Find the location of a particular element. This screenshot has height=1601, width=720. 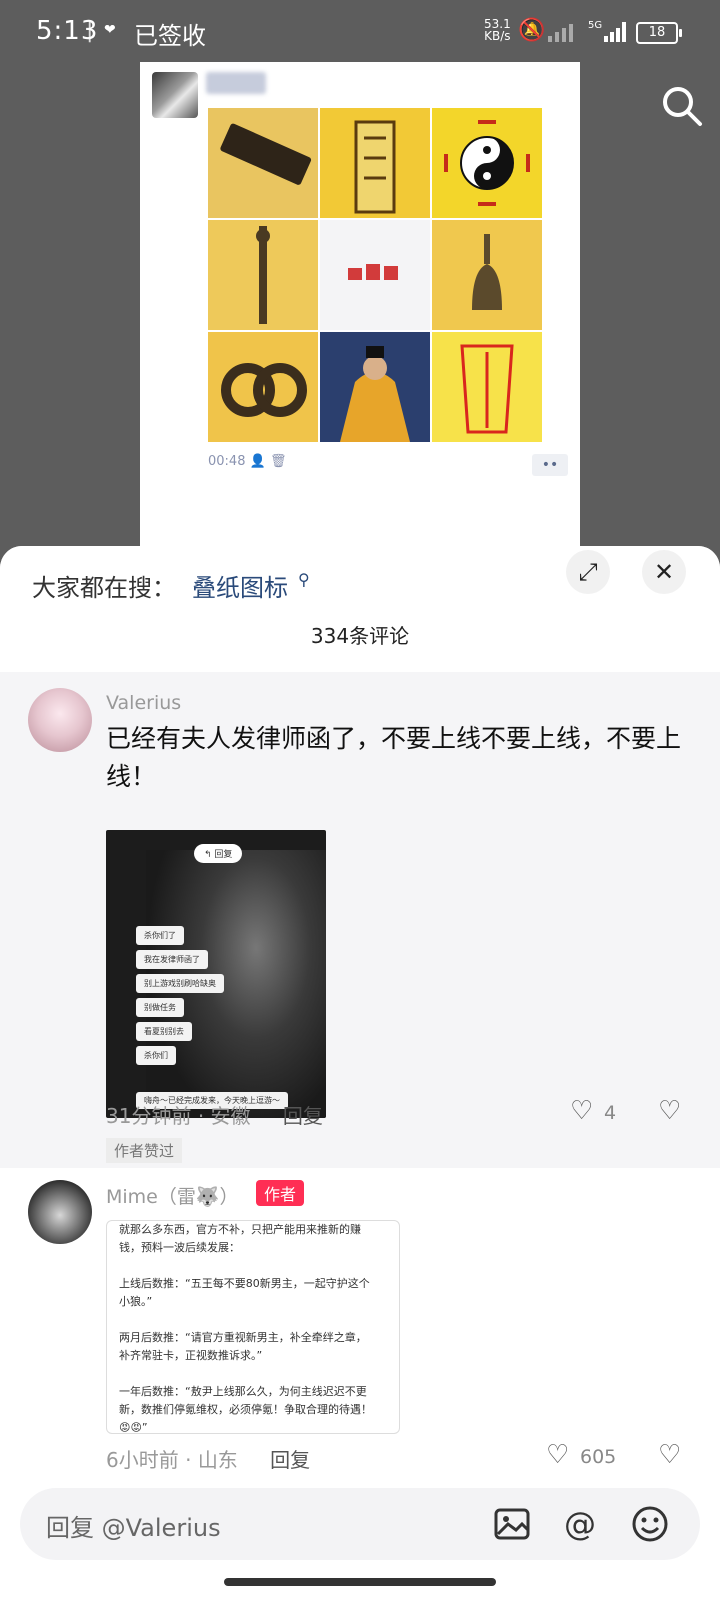

like-count: 4 is located at coordinates (610, 1113).